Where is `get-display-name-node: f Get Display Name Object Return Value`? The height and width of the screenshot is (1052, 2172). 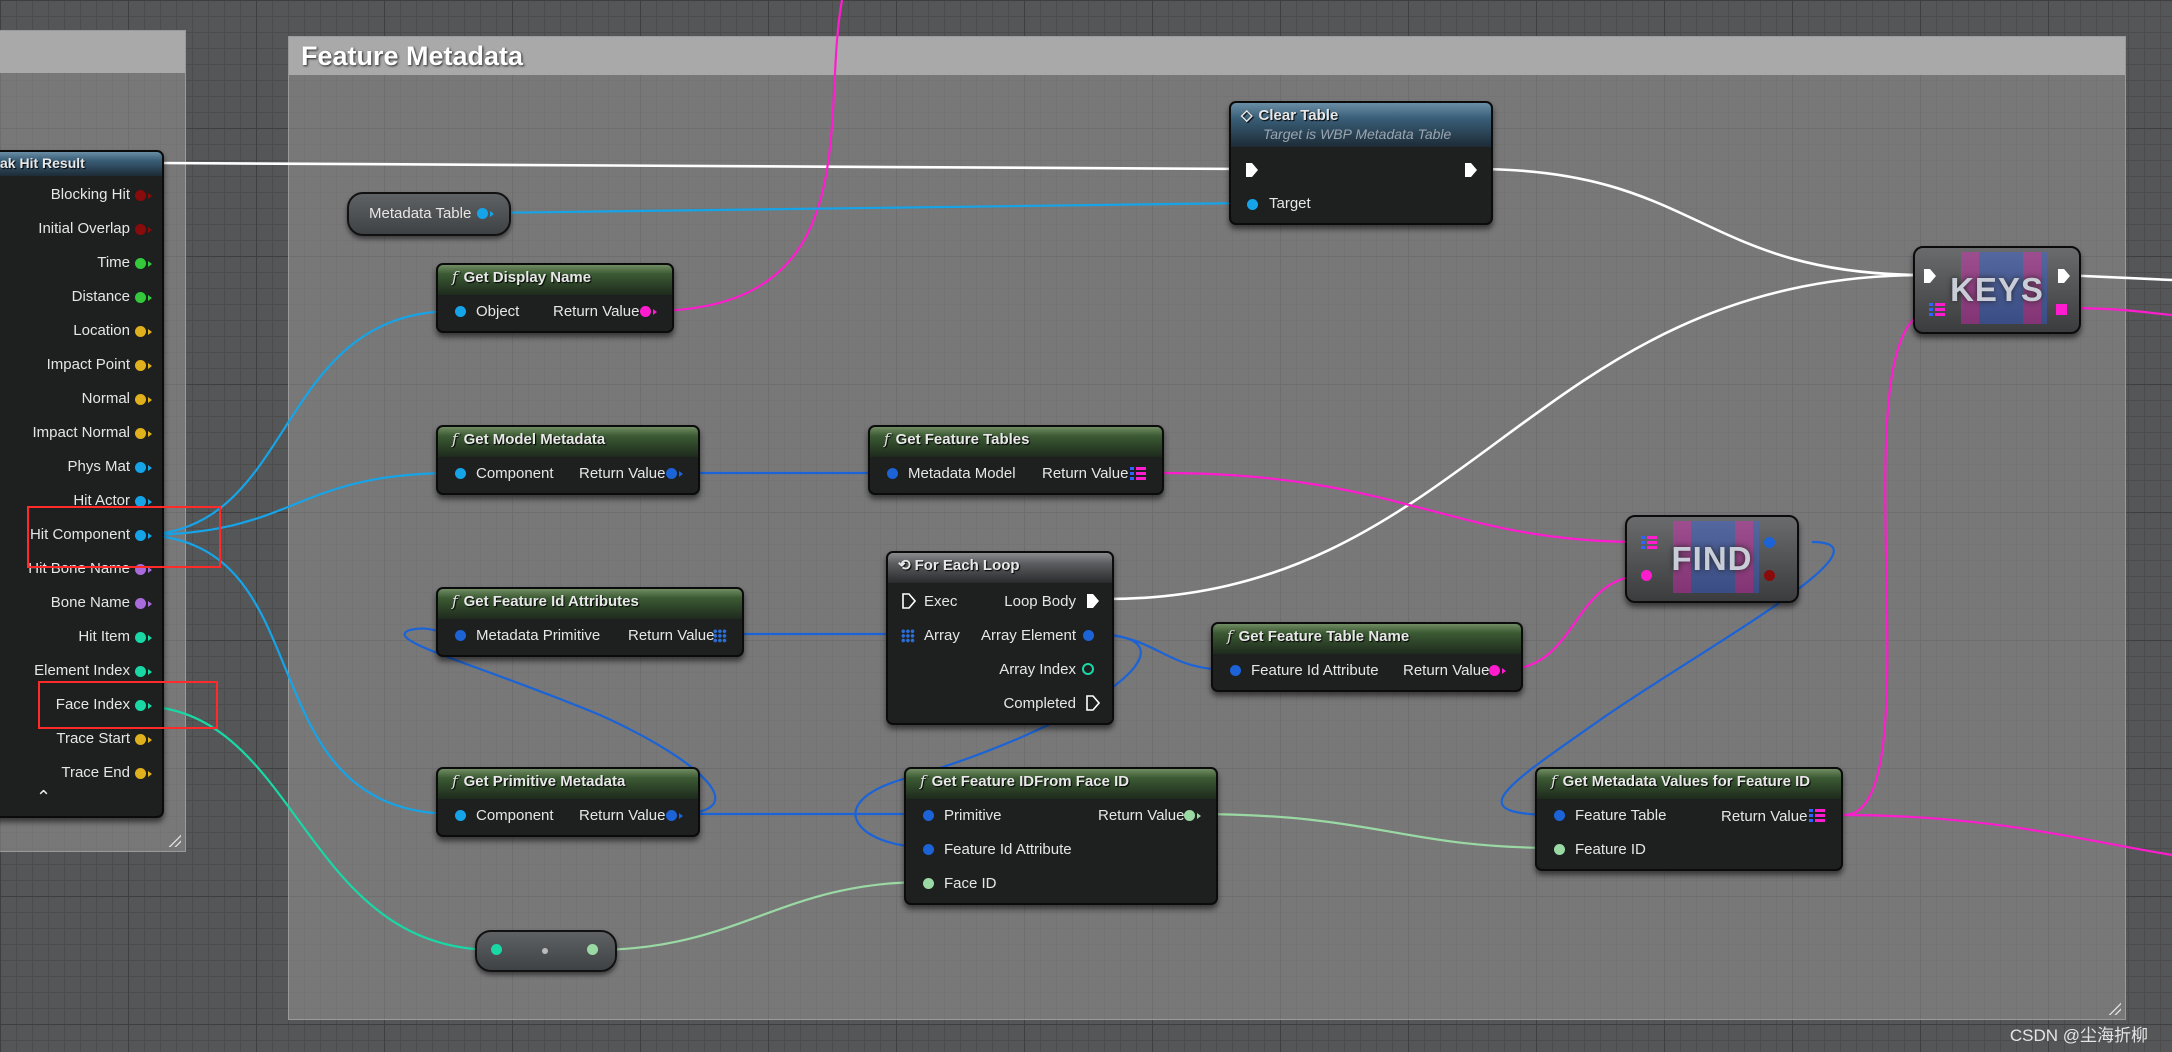 get-display-name-node: f Get Display Name Object Return Value is located at coordinates (555, 298).